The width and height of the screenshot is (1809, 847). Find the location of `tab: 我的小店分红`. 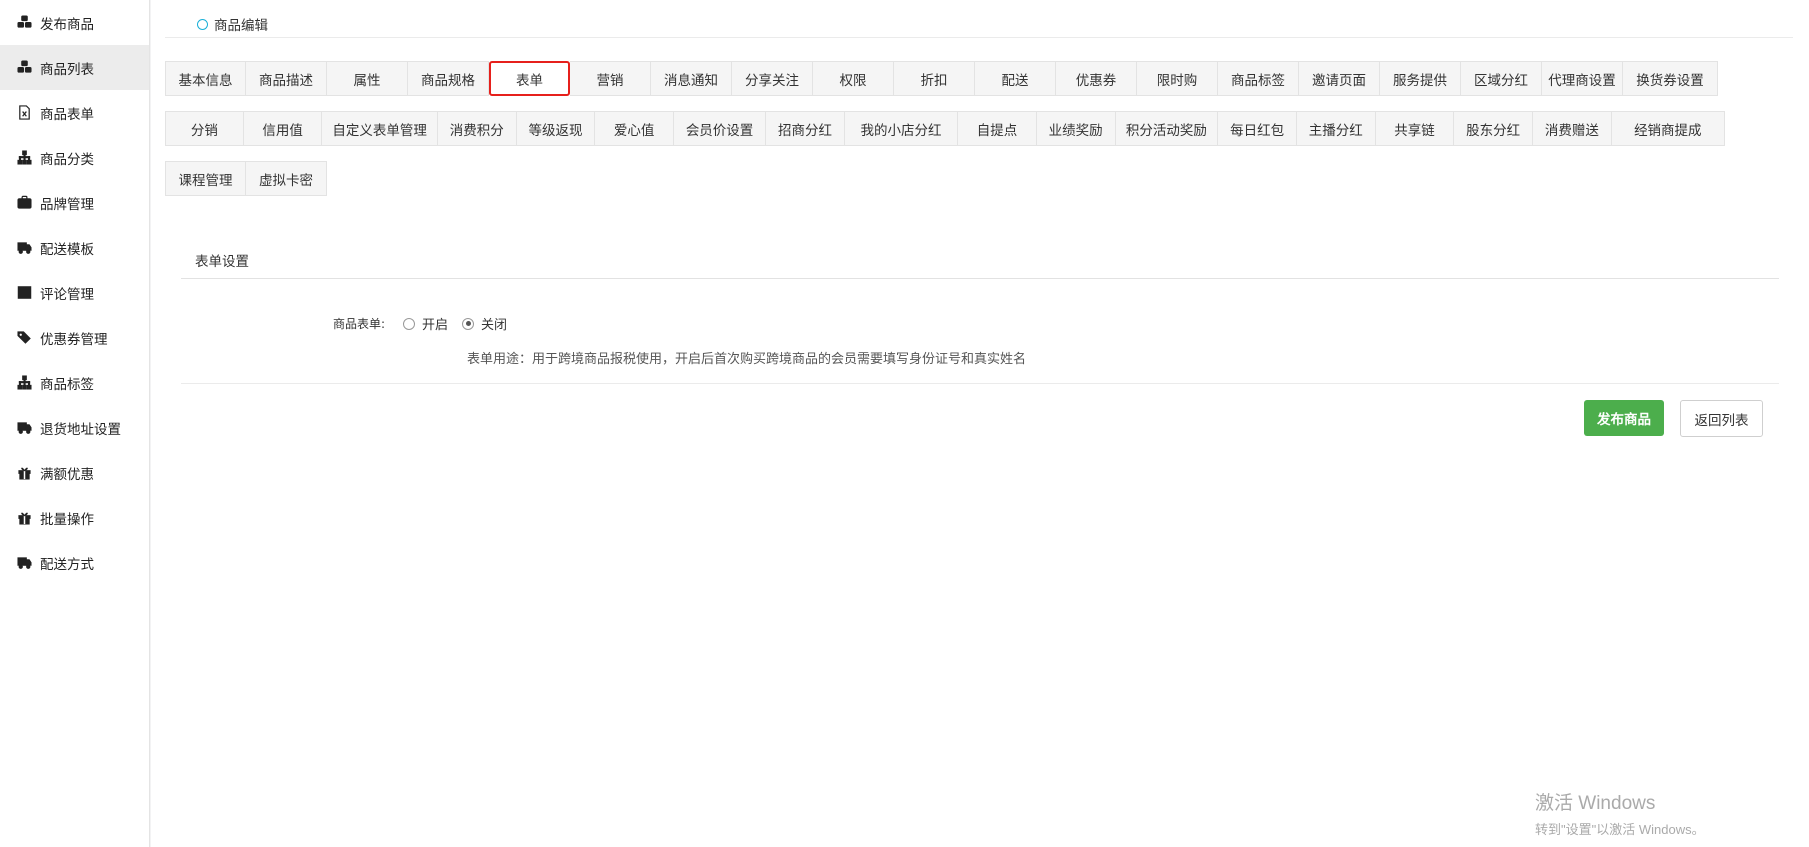

tab: 我的小店分红 is located at coordinates (901, 128).